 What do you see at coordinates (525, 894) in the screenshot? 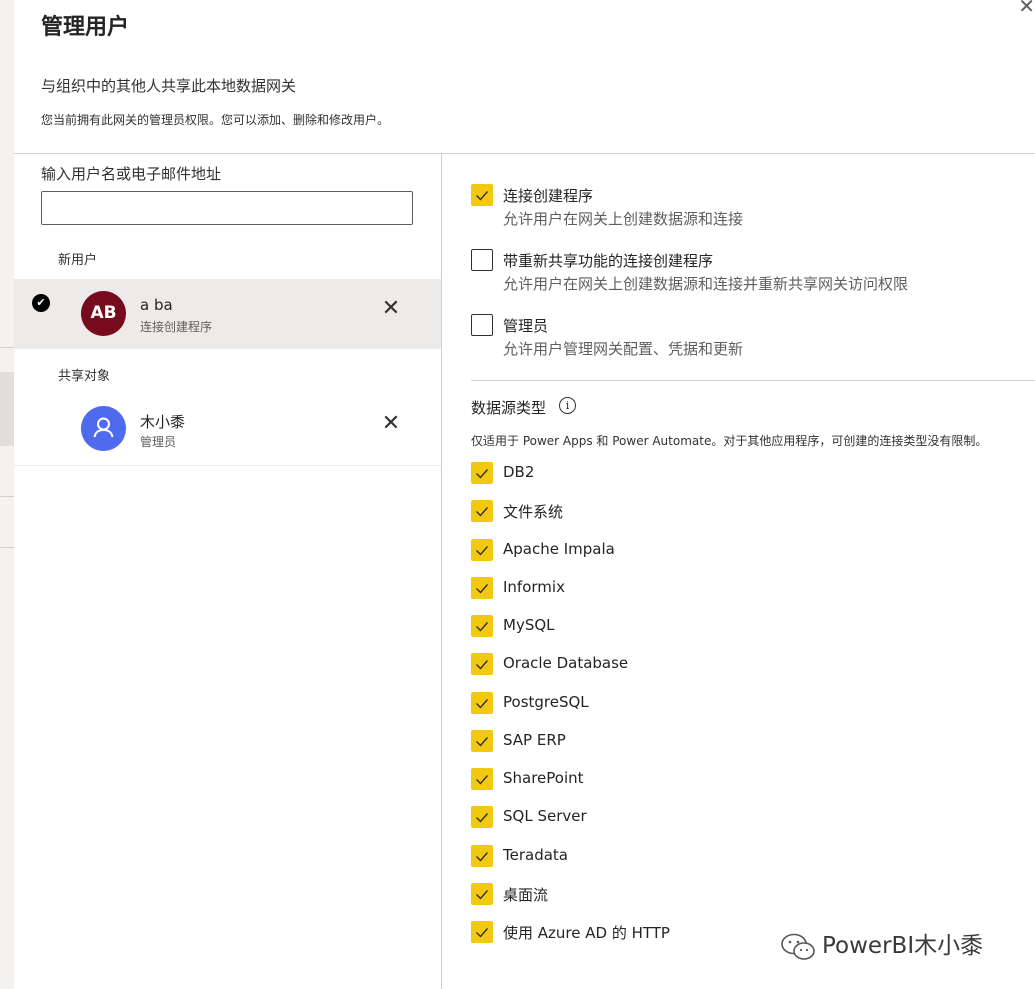
I see `datasource-type-label: 桌面流` at bounding box center [525, 894].